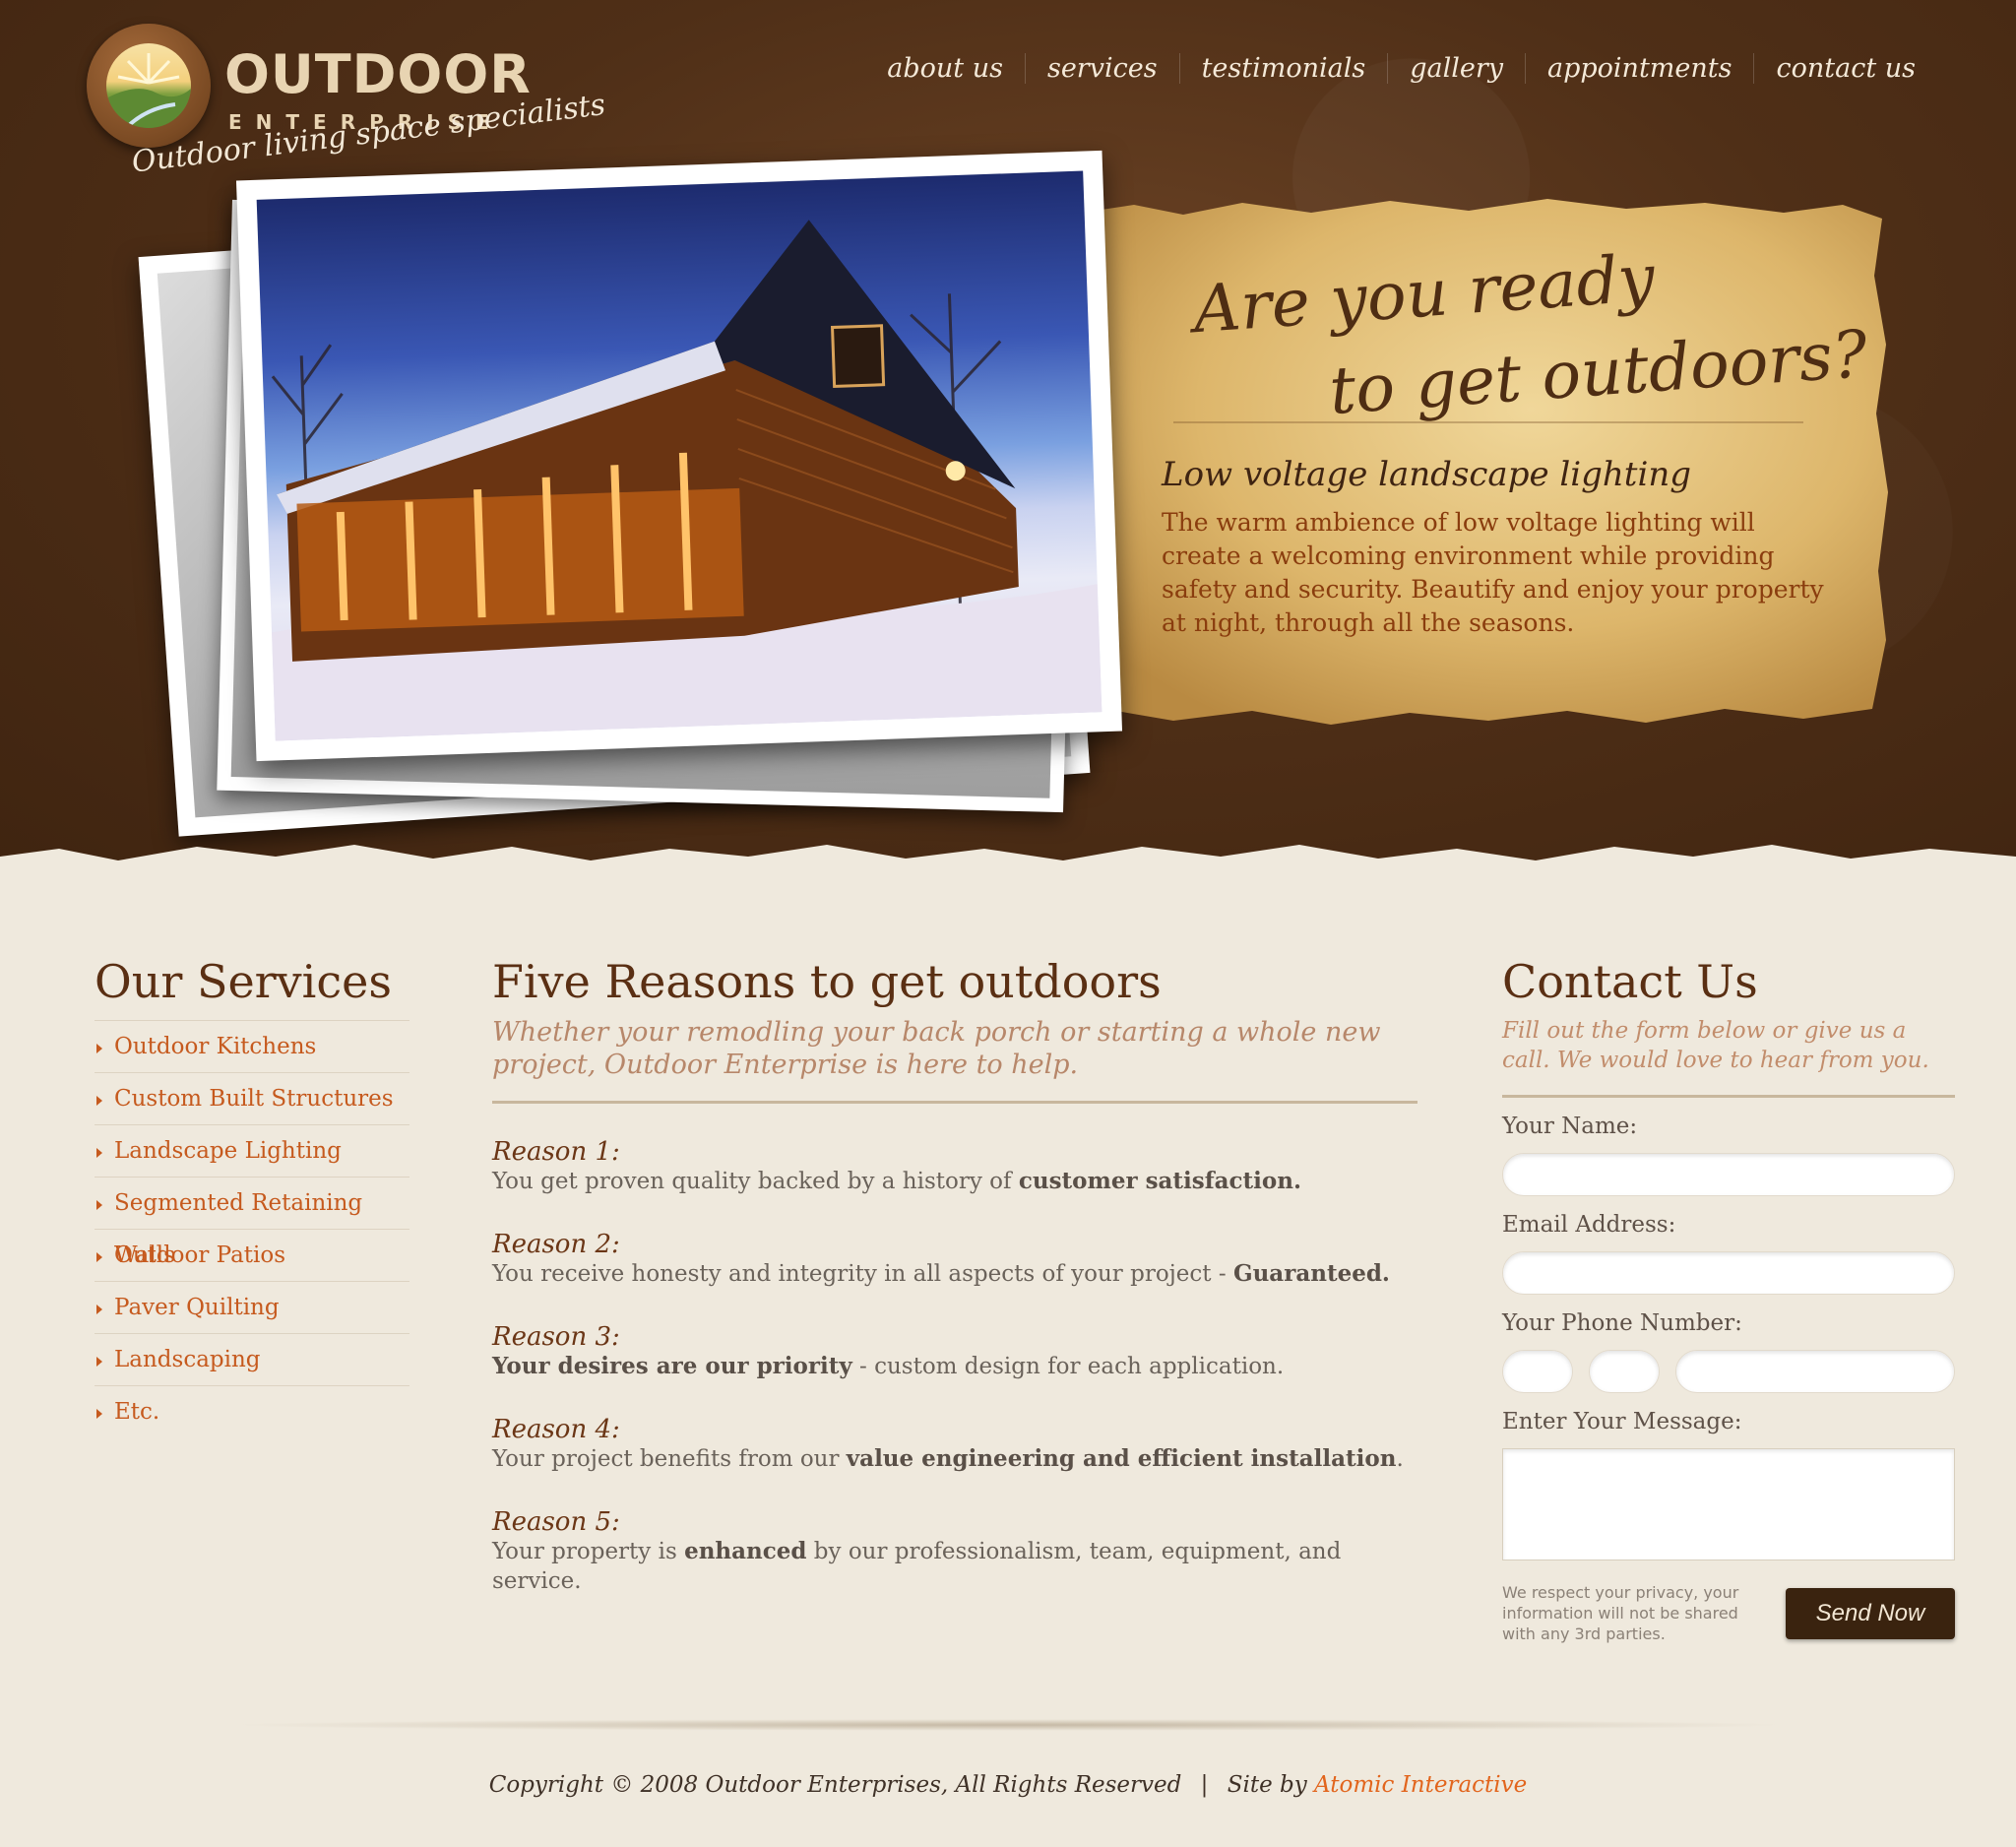 Image resolution: width=2016 pixels, height=1847 pixels. Describe the element at coordinates (1537, 1371) in the screenshot. I see `phone-area-code-field` at that location.